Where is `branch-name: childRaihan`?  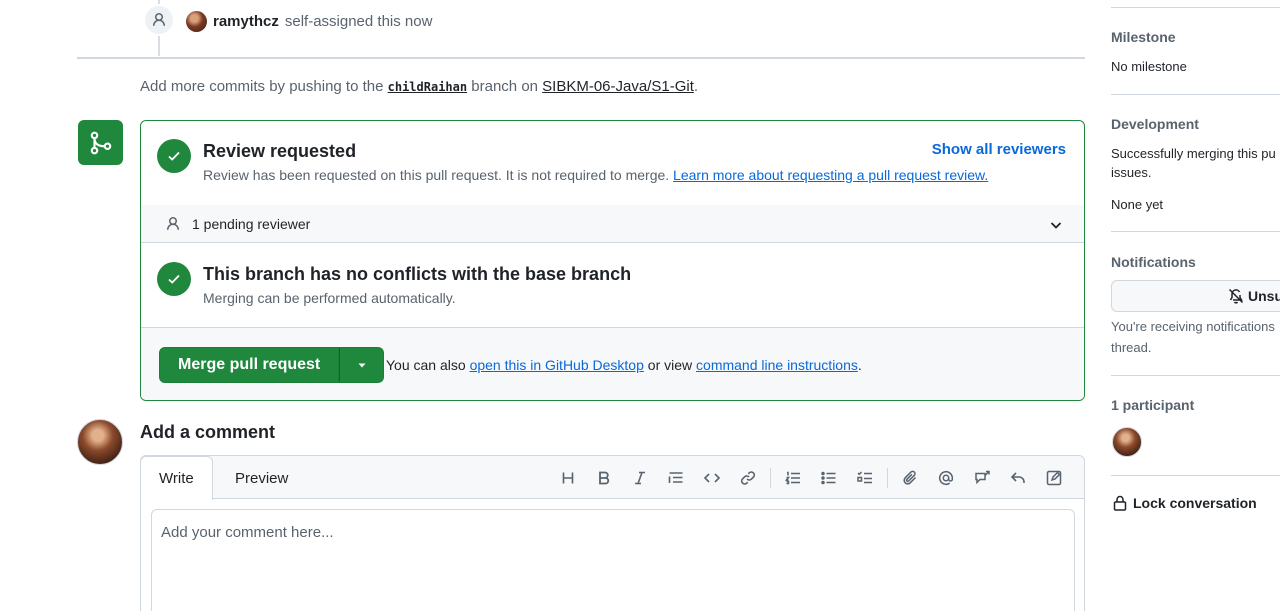 branch-name: childRaihan is located at coordinates (427, 87).